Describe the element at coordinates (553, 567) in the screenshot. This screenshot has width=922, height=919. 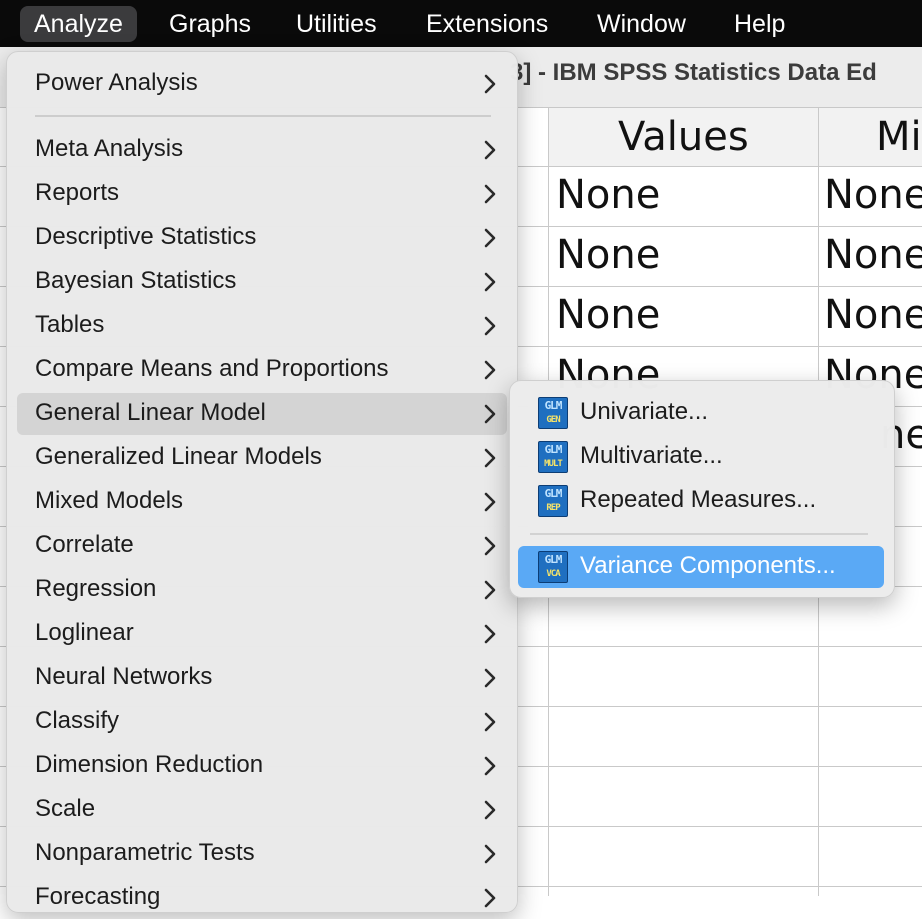
I see `glm-vca-icon: GLM VCA` at that location.